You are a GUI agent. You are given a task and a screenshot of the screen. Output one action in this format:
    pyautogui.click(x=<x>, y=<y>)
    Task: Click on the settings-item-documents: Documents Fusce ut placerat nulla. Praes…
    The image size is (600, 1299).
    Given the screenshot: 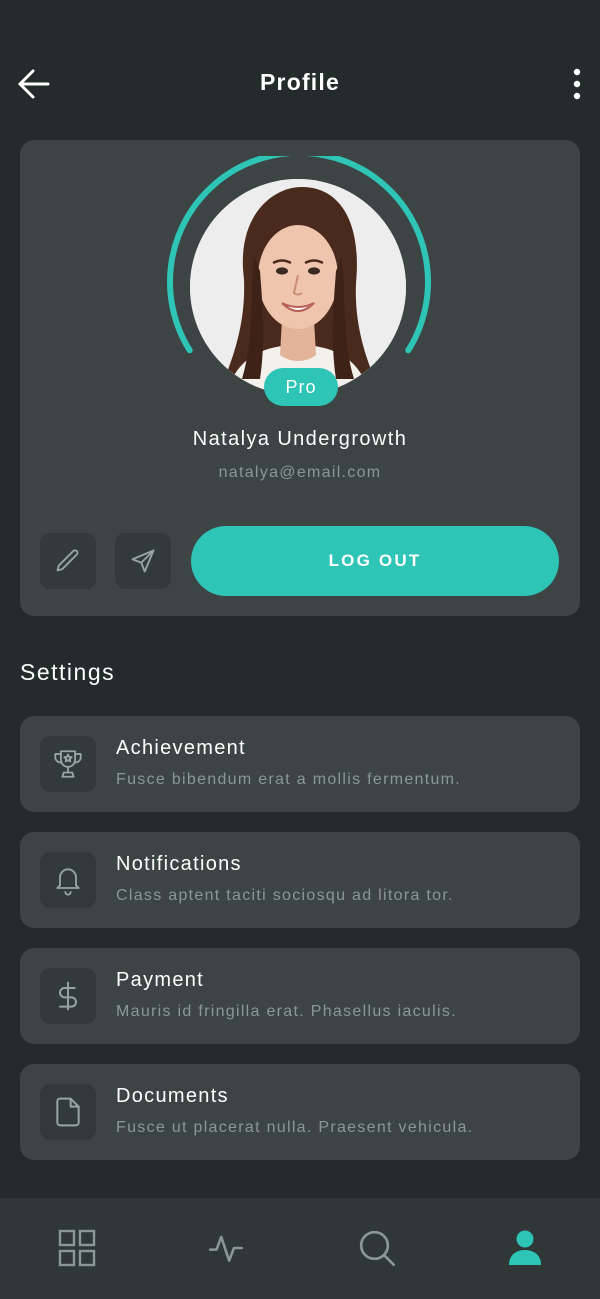 What is the action you would take?
    pyautogui.click(x=300, y=1112)
    